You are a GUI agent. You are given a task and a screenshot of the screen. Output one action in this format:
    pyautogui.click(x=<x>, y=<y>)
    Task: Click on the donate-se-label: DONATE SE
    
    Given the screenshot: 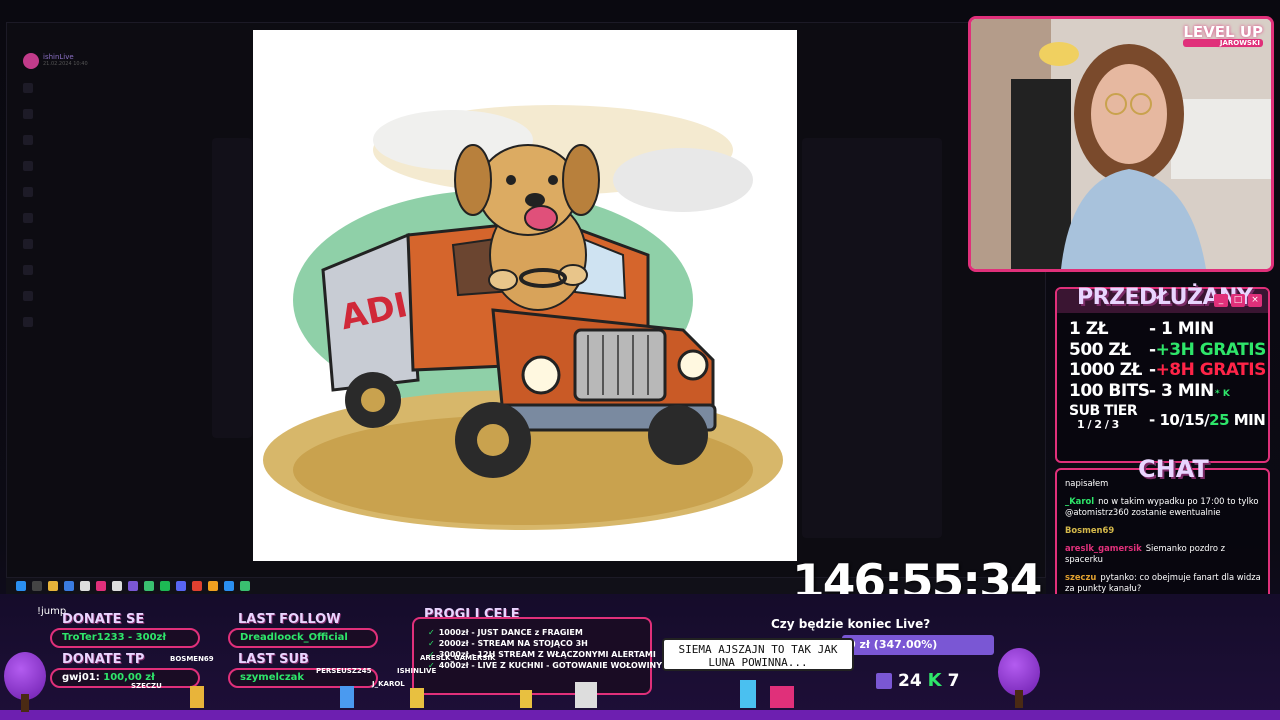 What is the action you would take?
    pyautogui.click(x=103, y=619)
    